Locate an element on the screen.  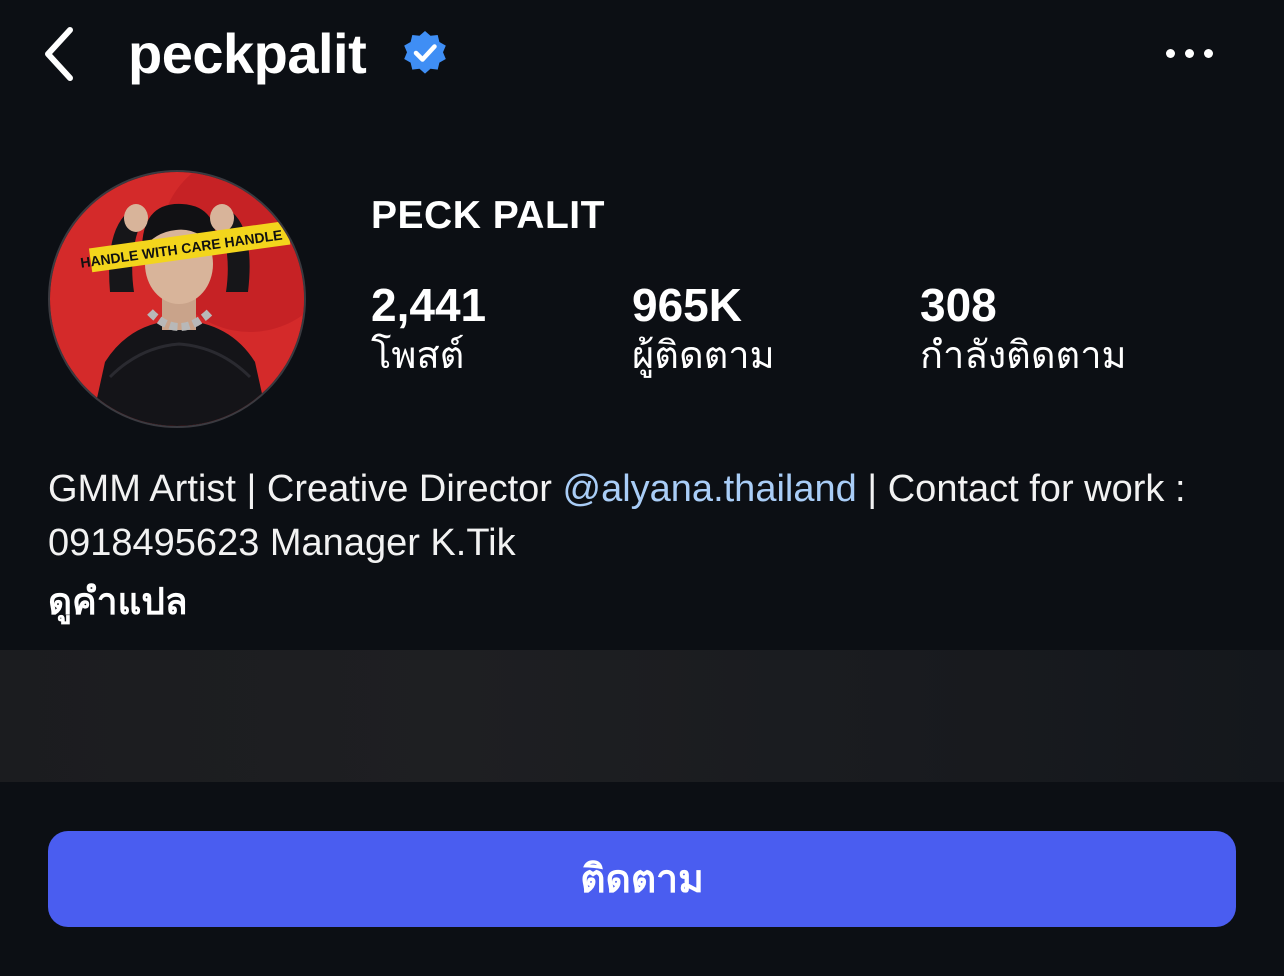
top-navigation-bar: peckpalit is located at coordinates (642, 55).